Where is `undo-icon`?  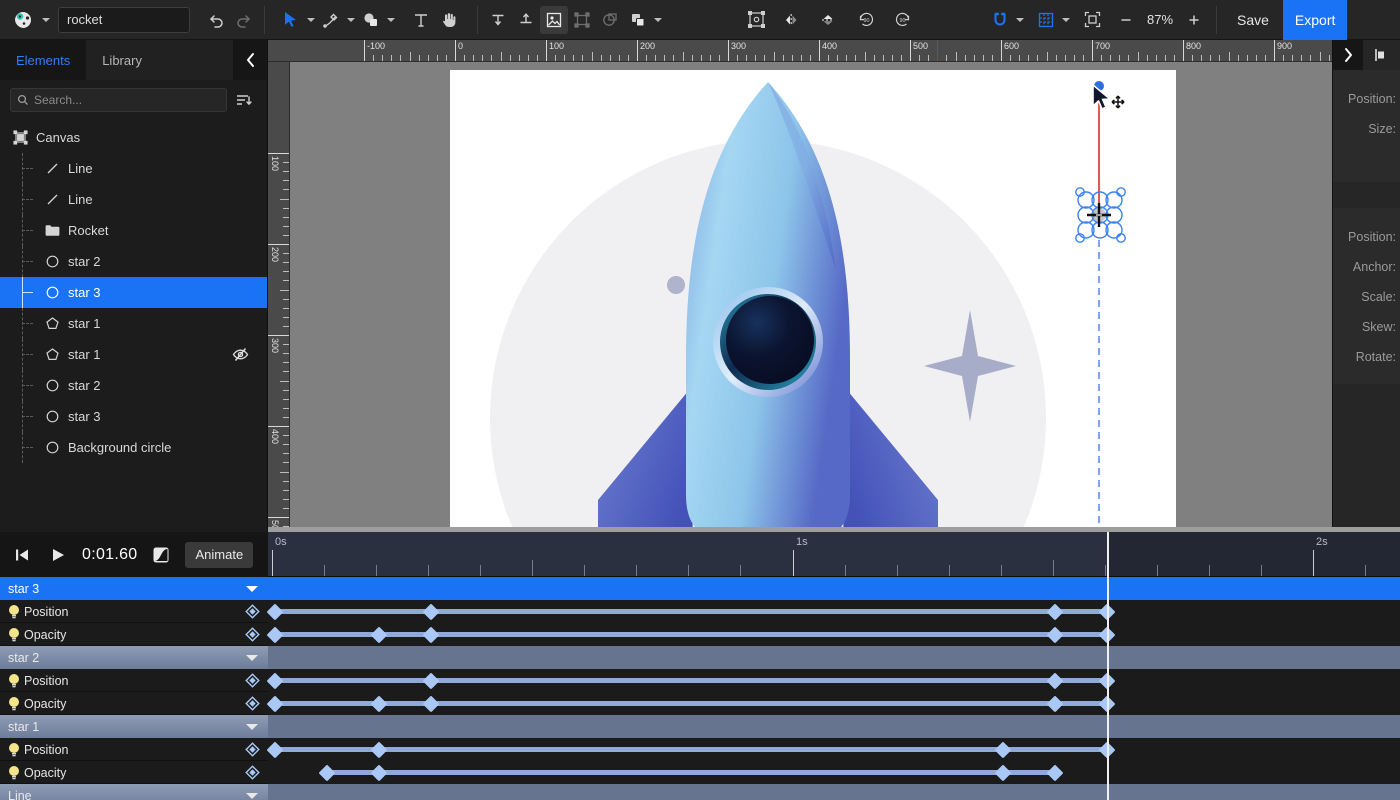
undo-icon is located at coordinates (216, 20).